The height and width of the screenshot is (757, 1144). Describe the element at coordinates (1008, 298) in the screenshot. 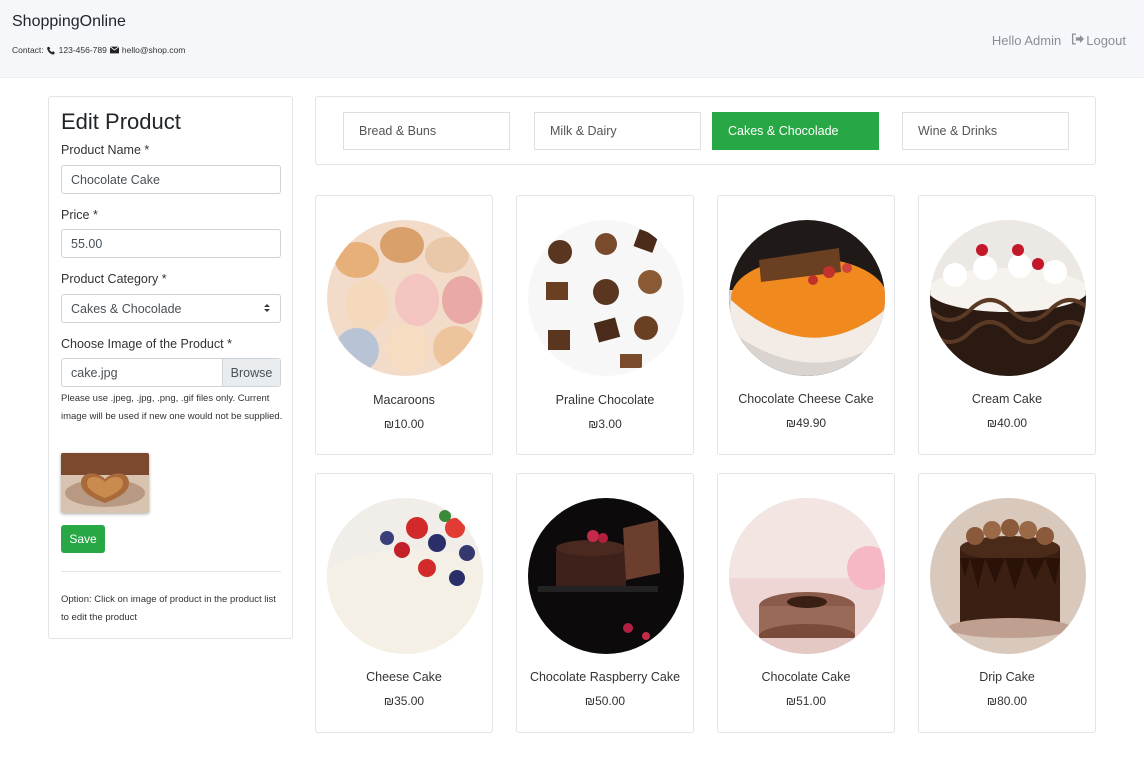

I see `product-image-cream-cake` at that location.